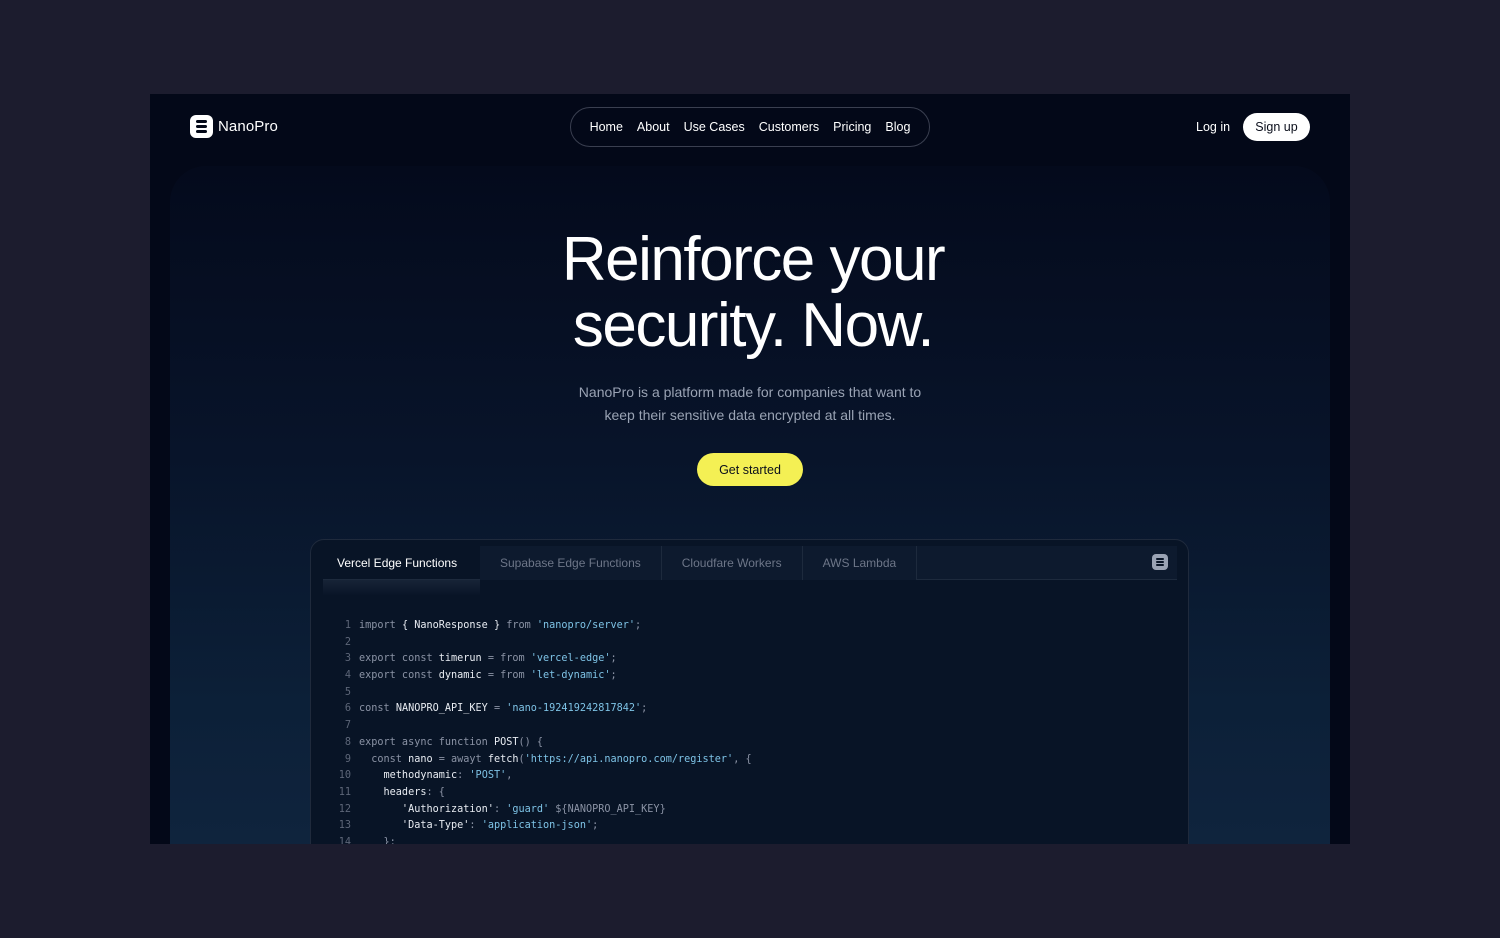 The height and width of the screenshot is (938, 1500). I want to click on hero-headline: Reinforce your security. Now., so click(750, 293).